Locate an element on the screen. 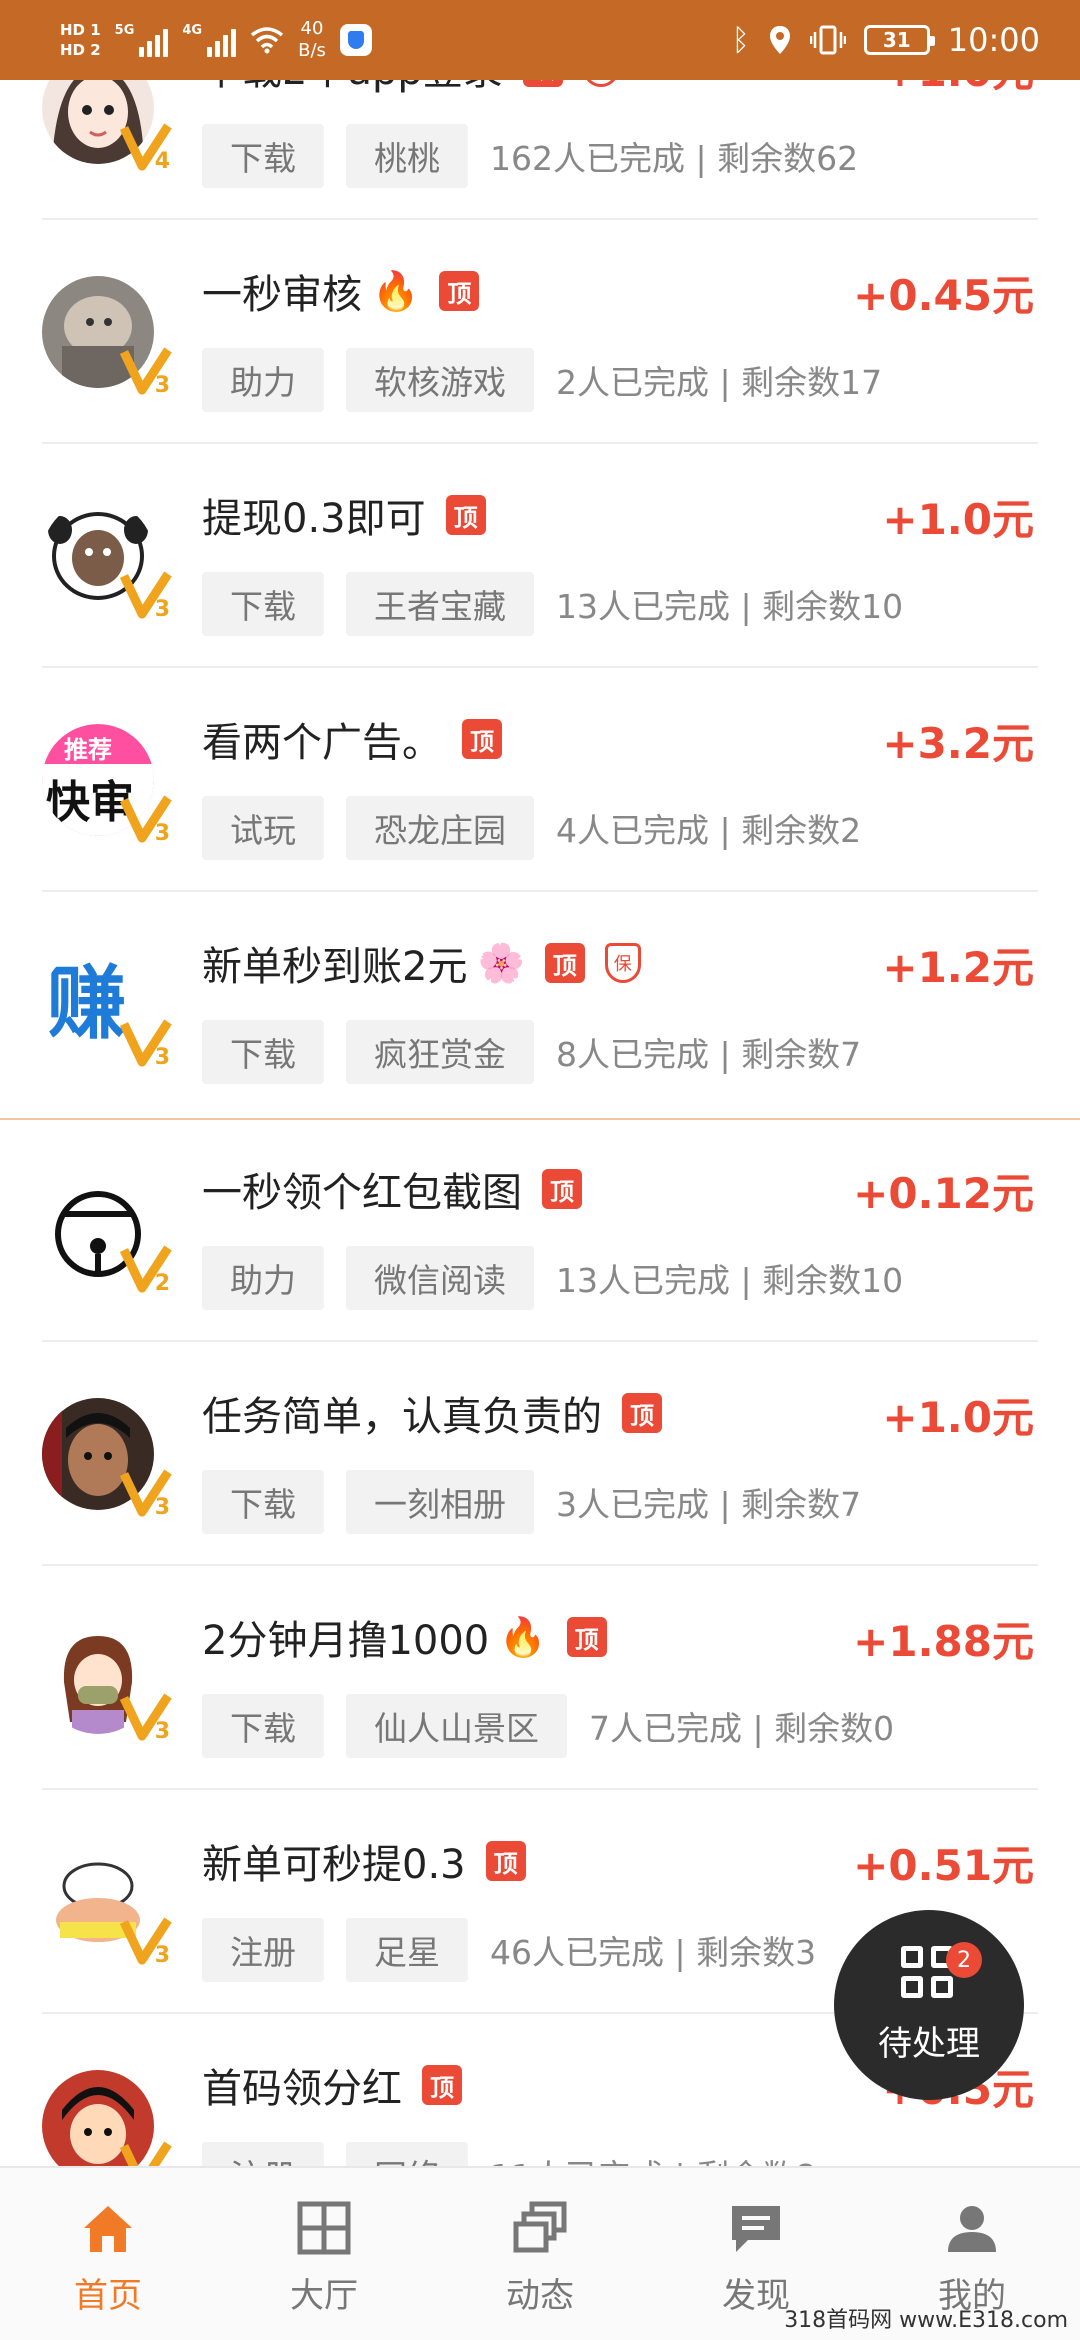  nav-discover-label: 发现 is located at coordinates (756, 2296).